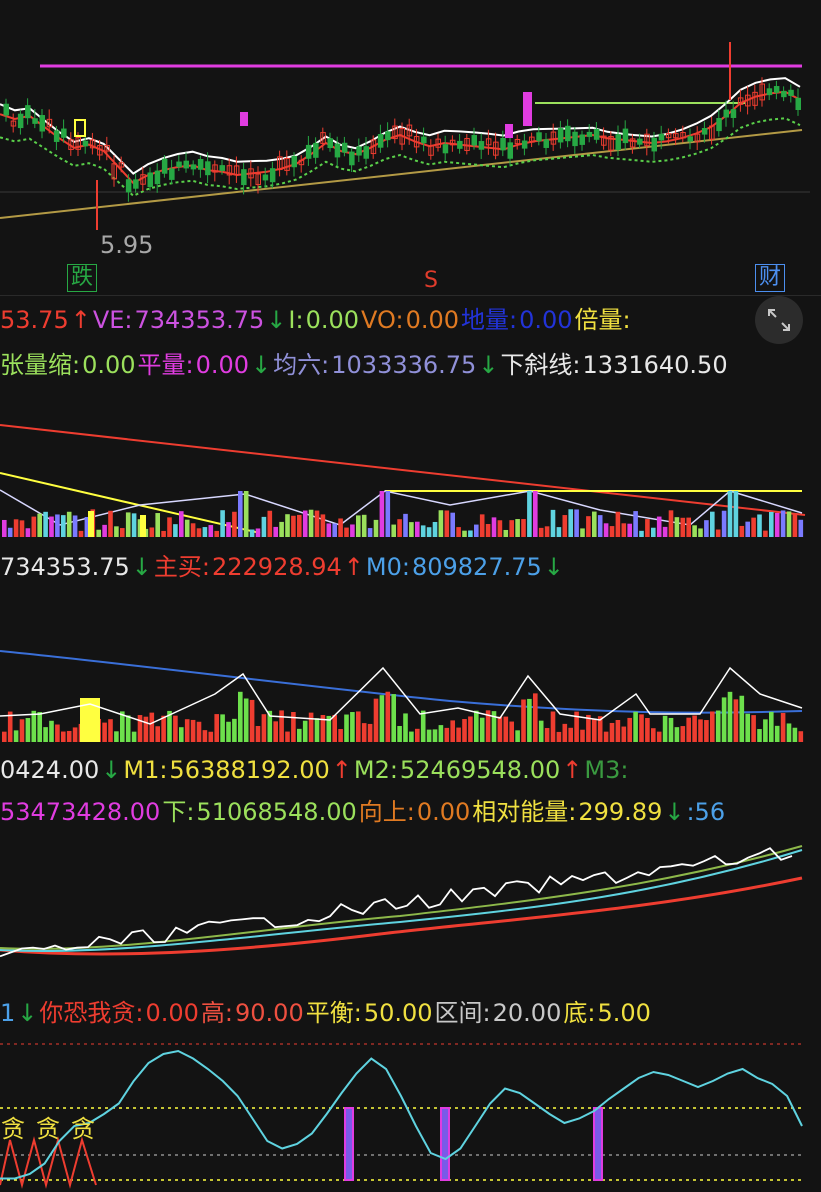 Image resolution: width=821 pixels, height=1192 pixels. What do you see at coordinates (400, 126) in the screenshot?
I see `ma-mid-line` at bounding box center [400, 126].